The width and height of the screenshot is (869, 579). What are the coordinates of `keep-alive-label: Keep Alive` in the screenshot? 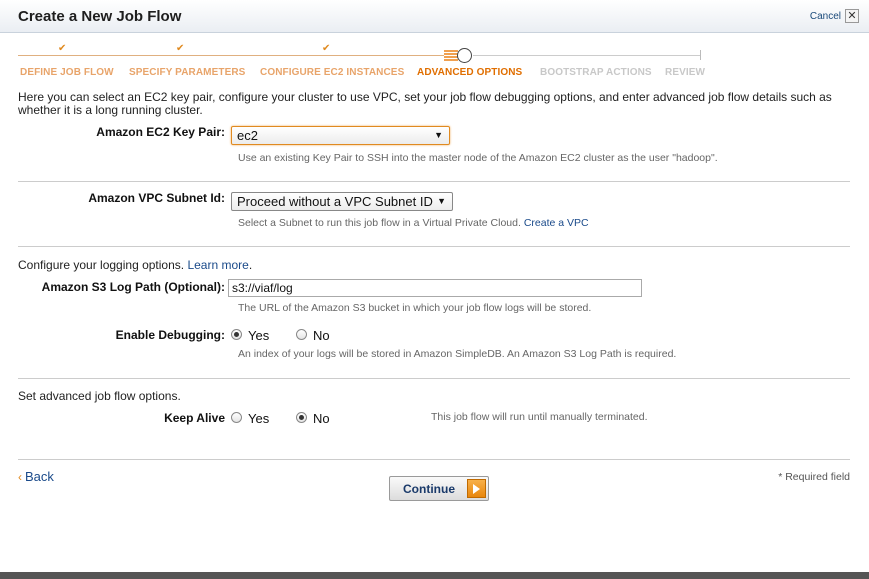 It's located at (194, 418).